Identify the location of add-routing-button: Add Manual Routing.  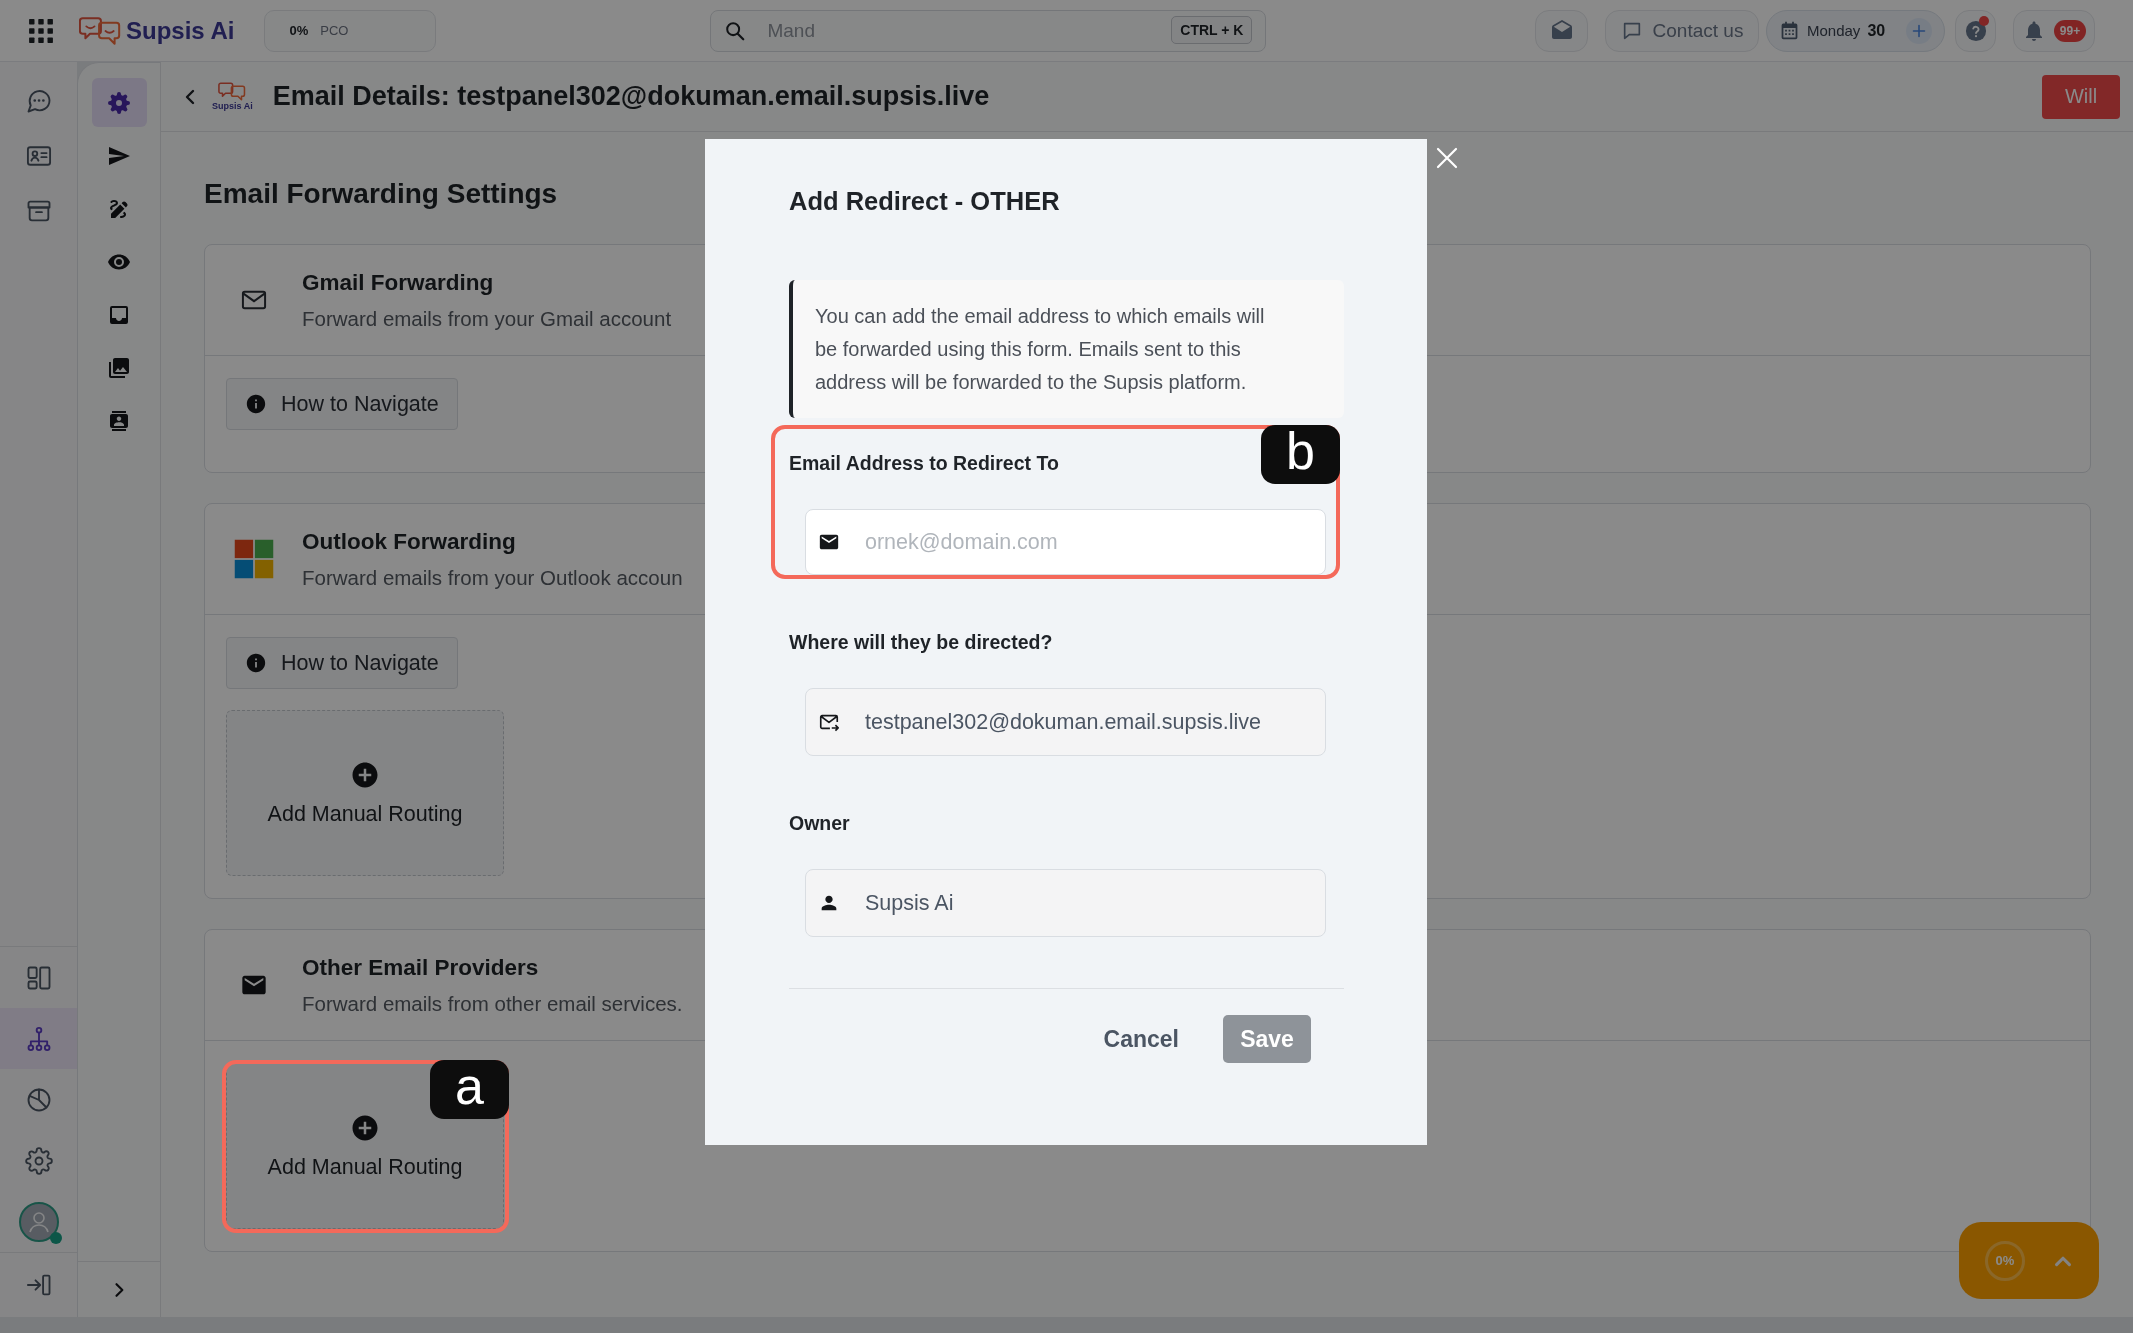
(365, 793).